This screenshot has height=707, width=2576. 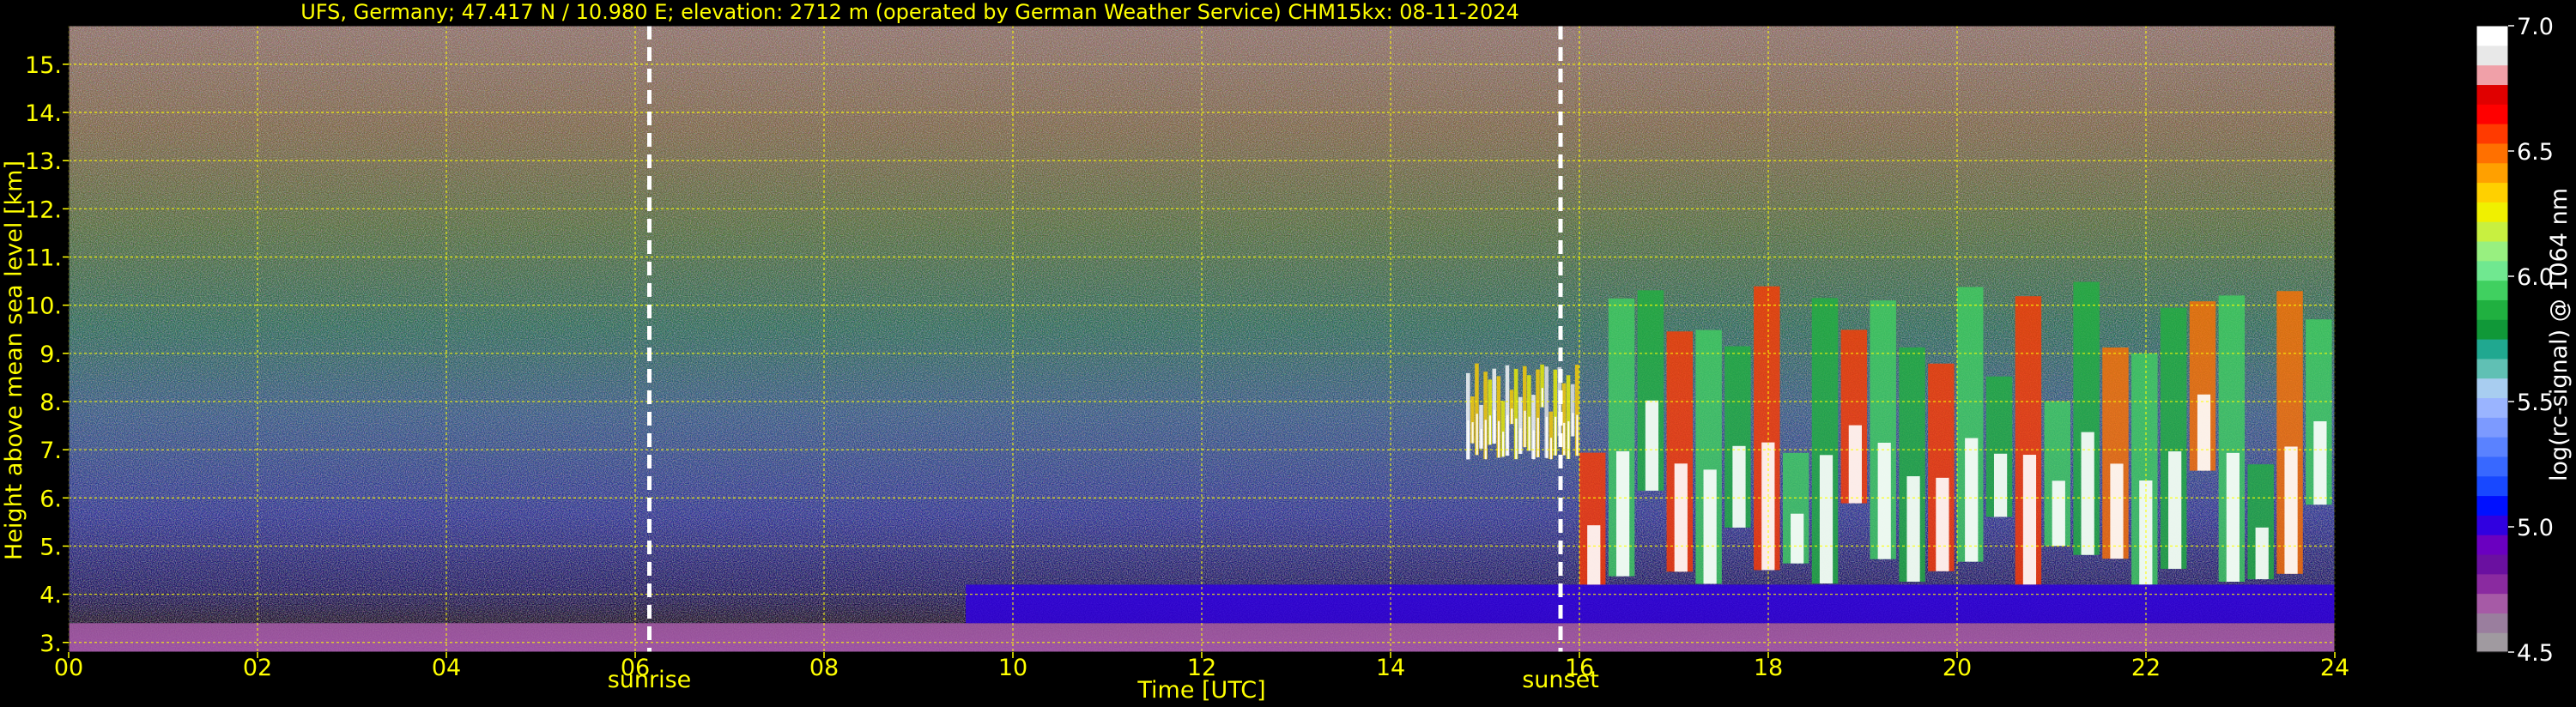 I want to click on layer-band, so click(x=1650, y=604).